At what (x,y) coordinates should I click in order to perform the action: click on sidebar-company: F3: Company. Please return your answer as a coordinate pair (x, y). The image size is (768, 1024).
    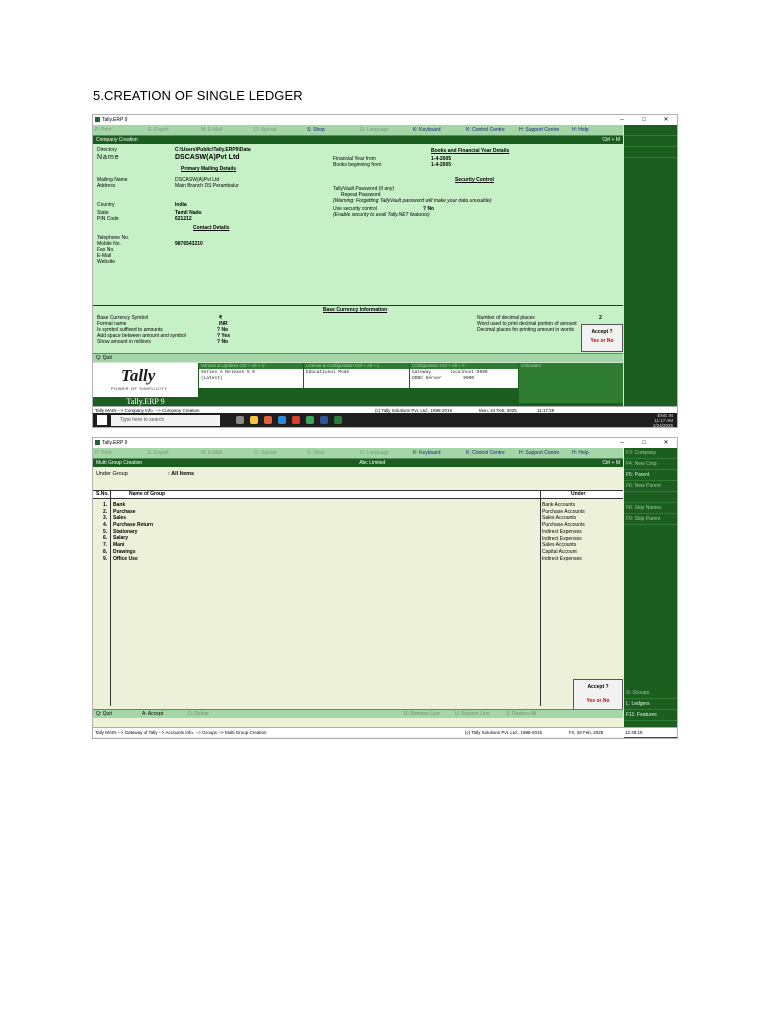
    Looking at the image, I should click on (650, 453).